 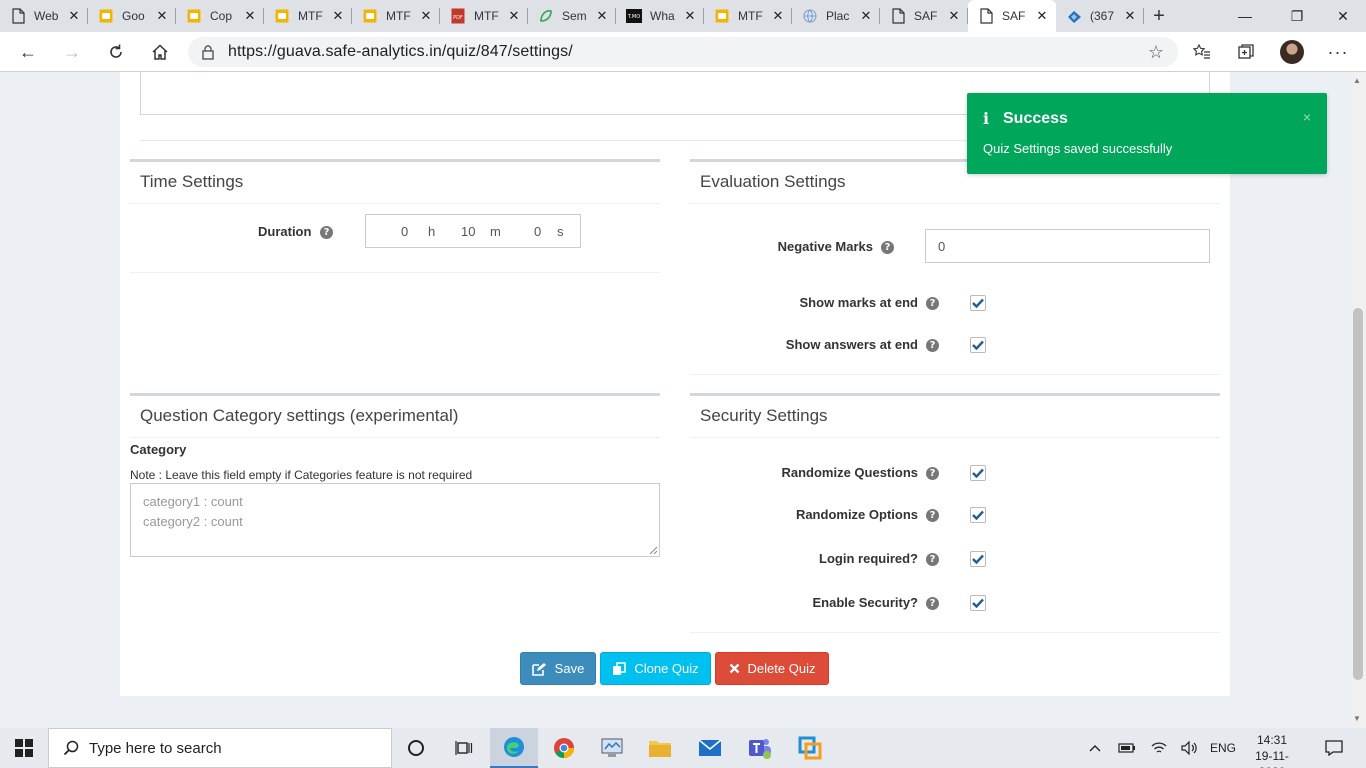 I want to click on duration-input: 0 h 10 m 0 s, so click(x=473, y=231).